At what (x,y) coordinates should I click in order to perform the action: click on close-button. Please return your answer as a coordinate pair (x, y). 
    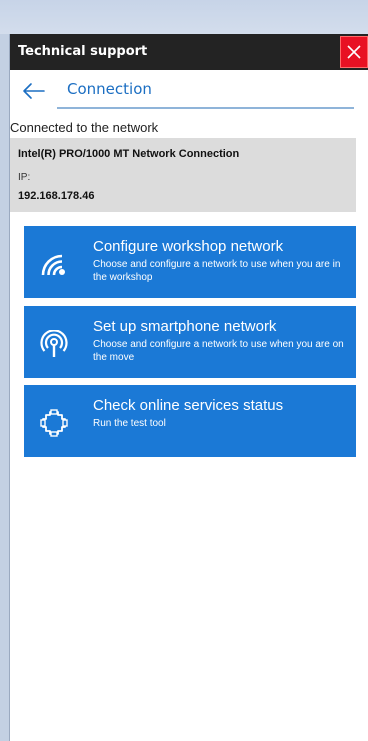
    Looking at the image, I should click on (354, 52).